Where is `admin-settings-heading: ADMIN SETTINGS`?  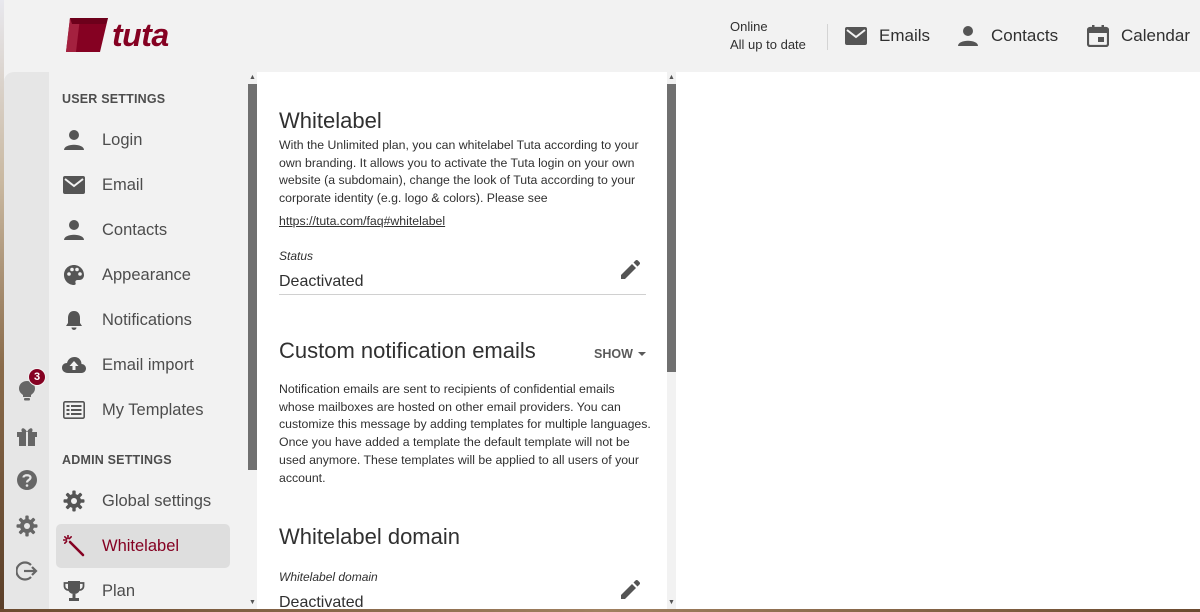 admin-settings-heading: ADMIN SETTINGS is located at coordinates (117, 460).